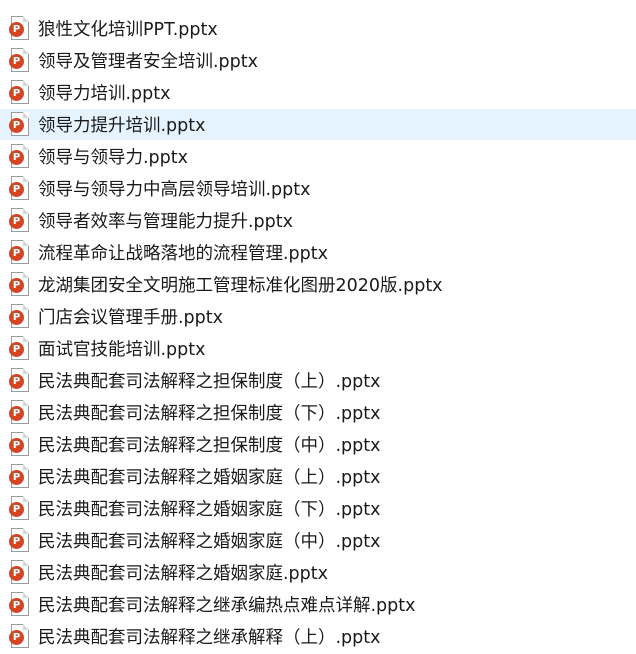 The height and width of the screenshot is (654, 636). What do you see at coordinates (209, 382) in the screenshot?
I see `file-name: 民法典配套司法解释之担保制度（上）.pptx` at bounding box center [209, 382].